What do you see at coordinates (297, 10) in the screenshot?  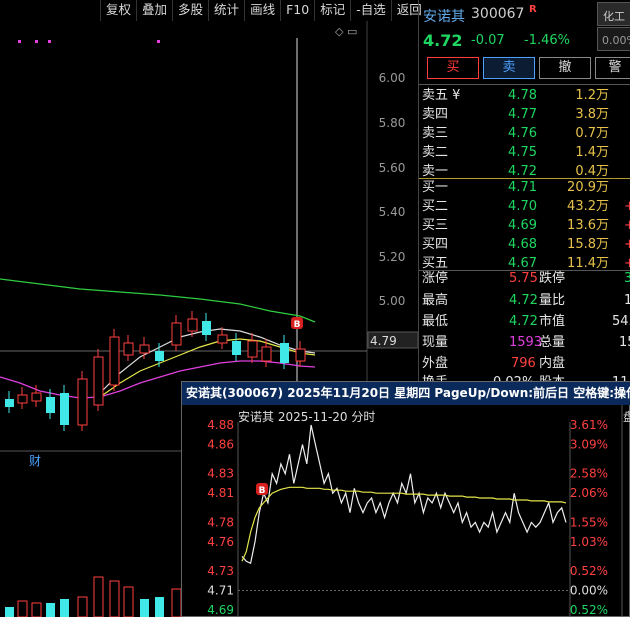 I see `toolbar-item-5: F10` at bounding box center [297, 10].